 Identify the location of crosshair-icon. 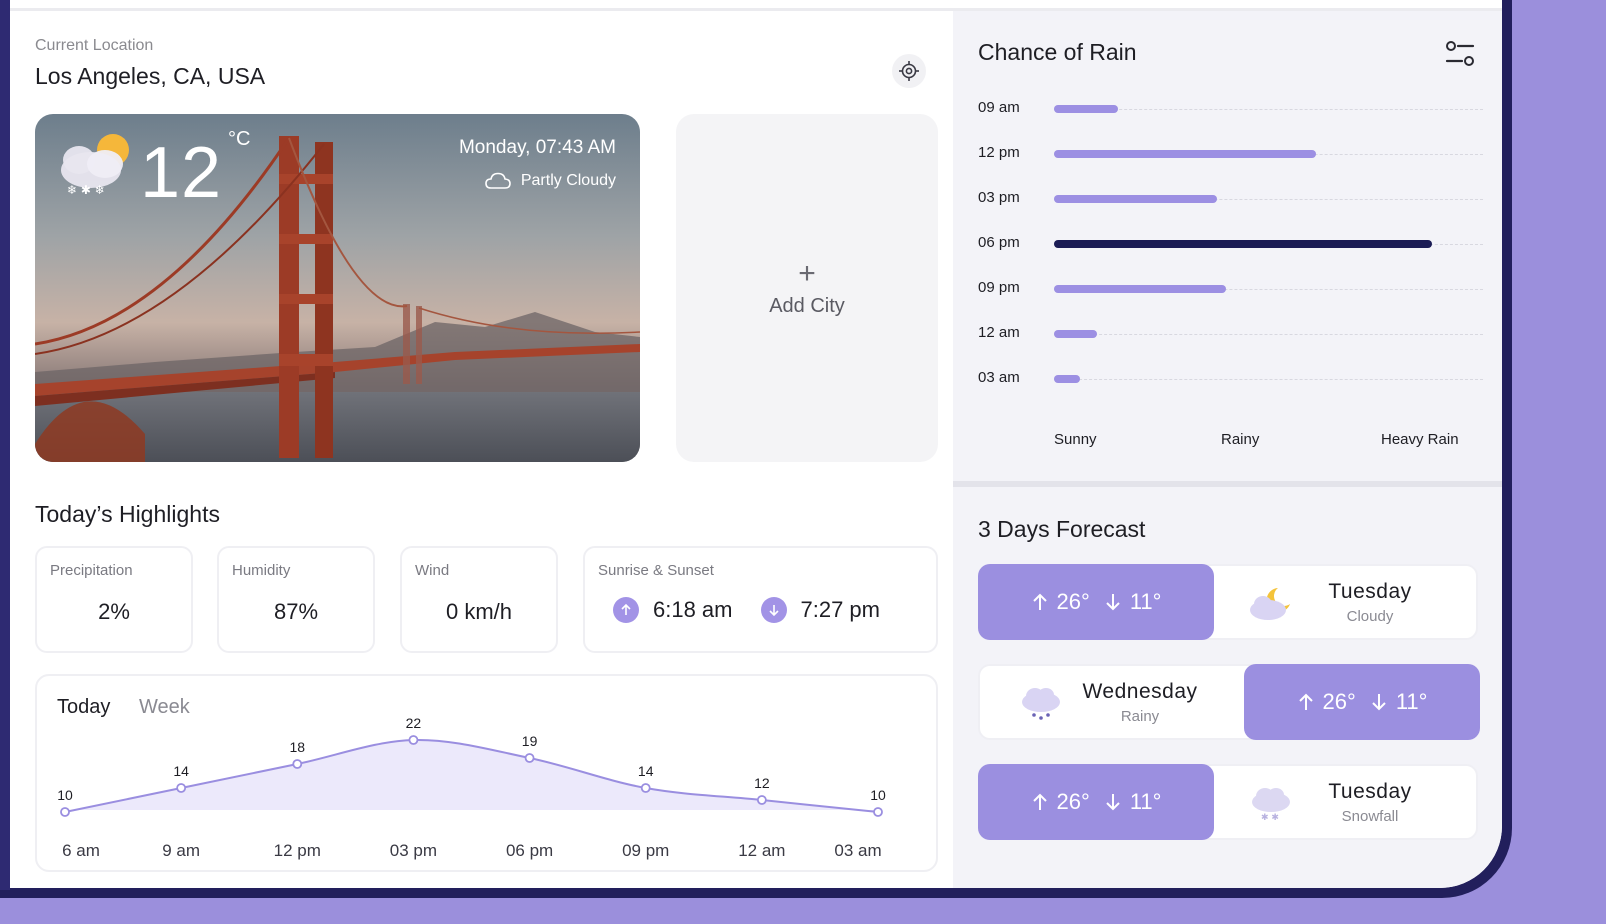
(909, 71).